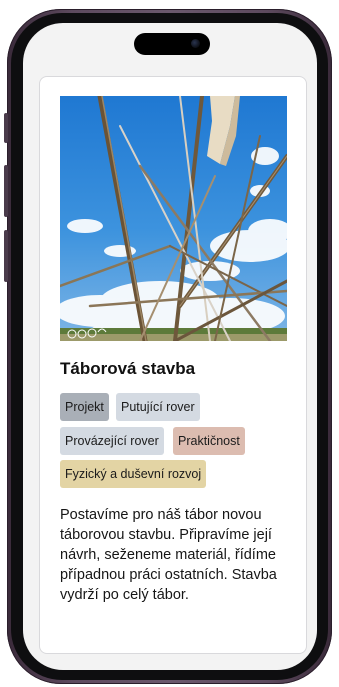  I want to click on volume-down-button, so click(6, 256).